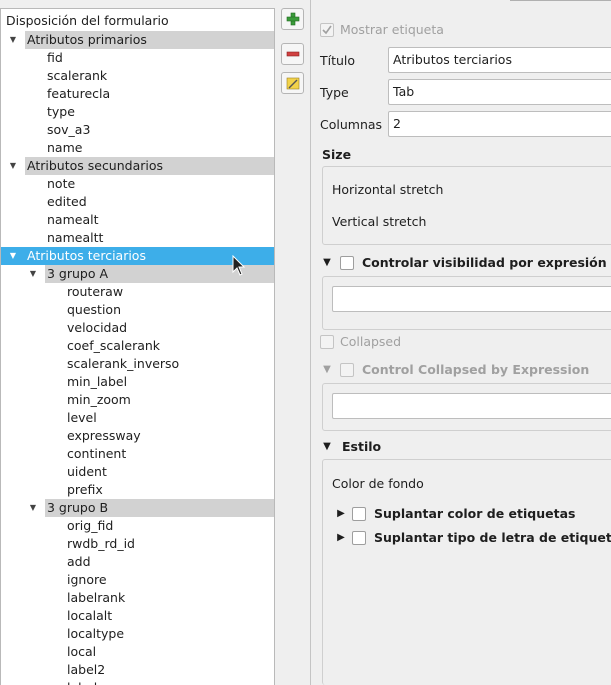 Image resolution: width=611 pixels, height=685 pixels. Describe the element at coordinates (137, 76) in the screenshot. I see `tree-field-item: scalerank` at that location.